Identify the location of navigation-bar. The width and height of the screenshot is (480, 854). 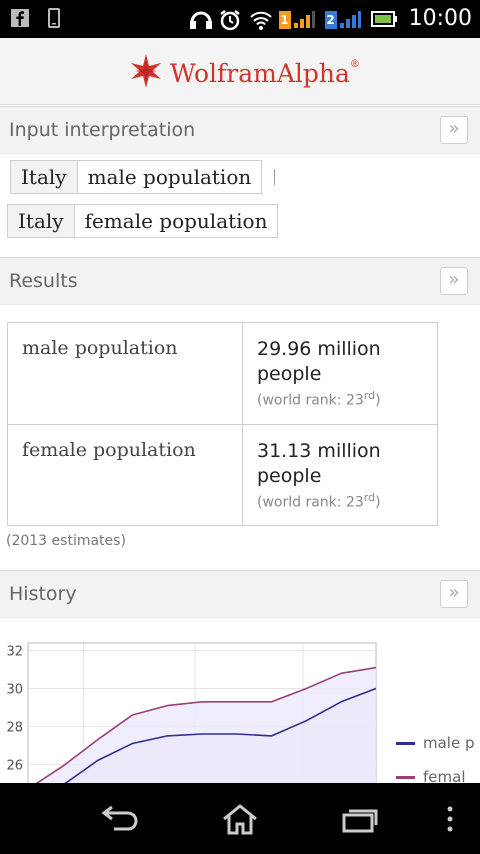
(240, 818).